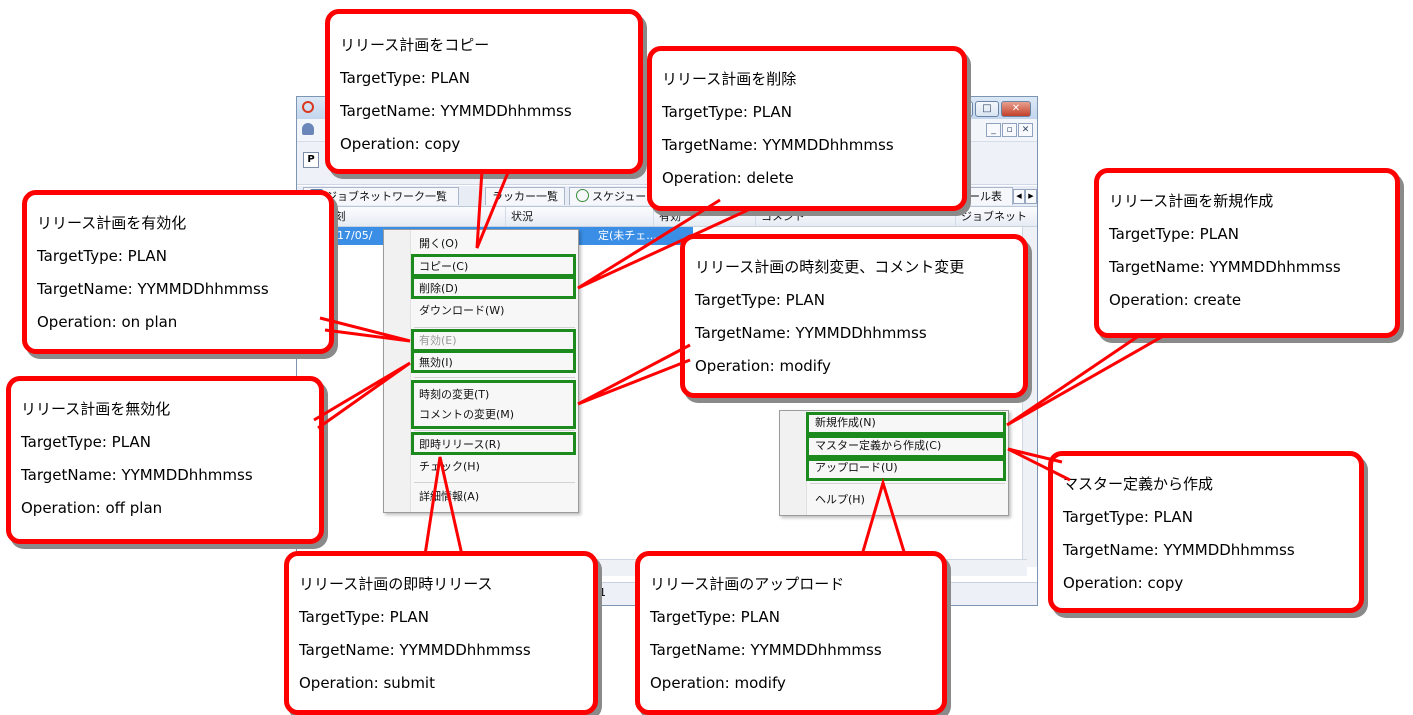 This screenshot has height=715, width=1413. Describe the element at coordinates (493, 209) in the screenshot. I see `leader-copy` at that location.